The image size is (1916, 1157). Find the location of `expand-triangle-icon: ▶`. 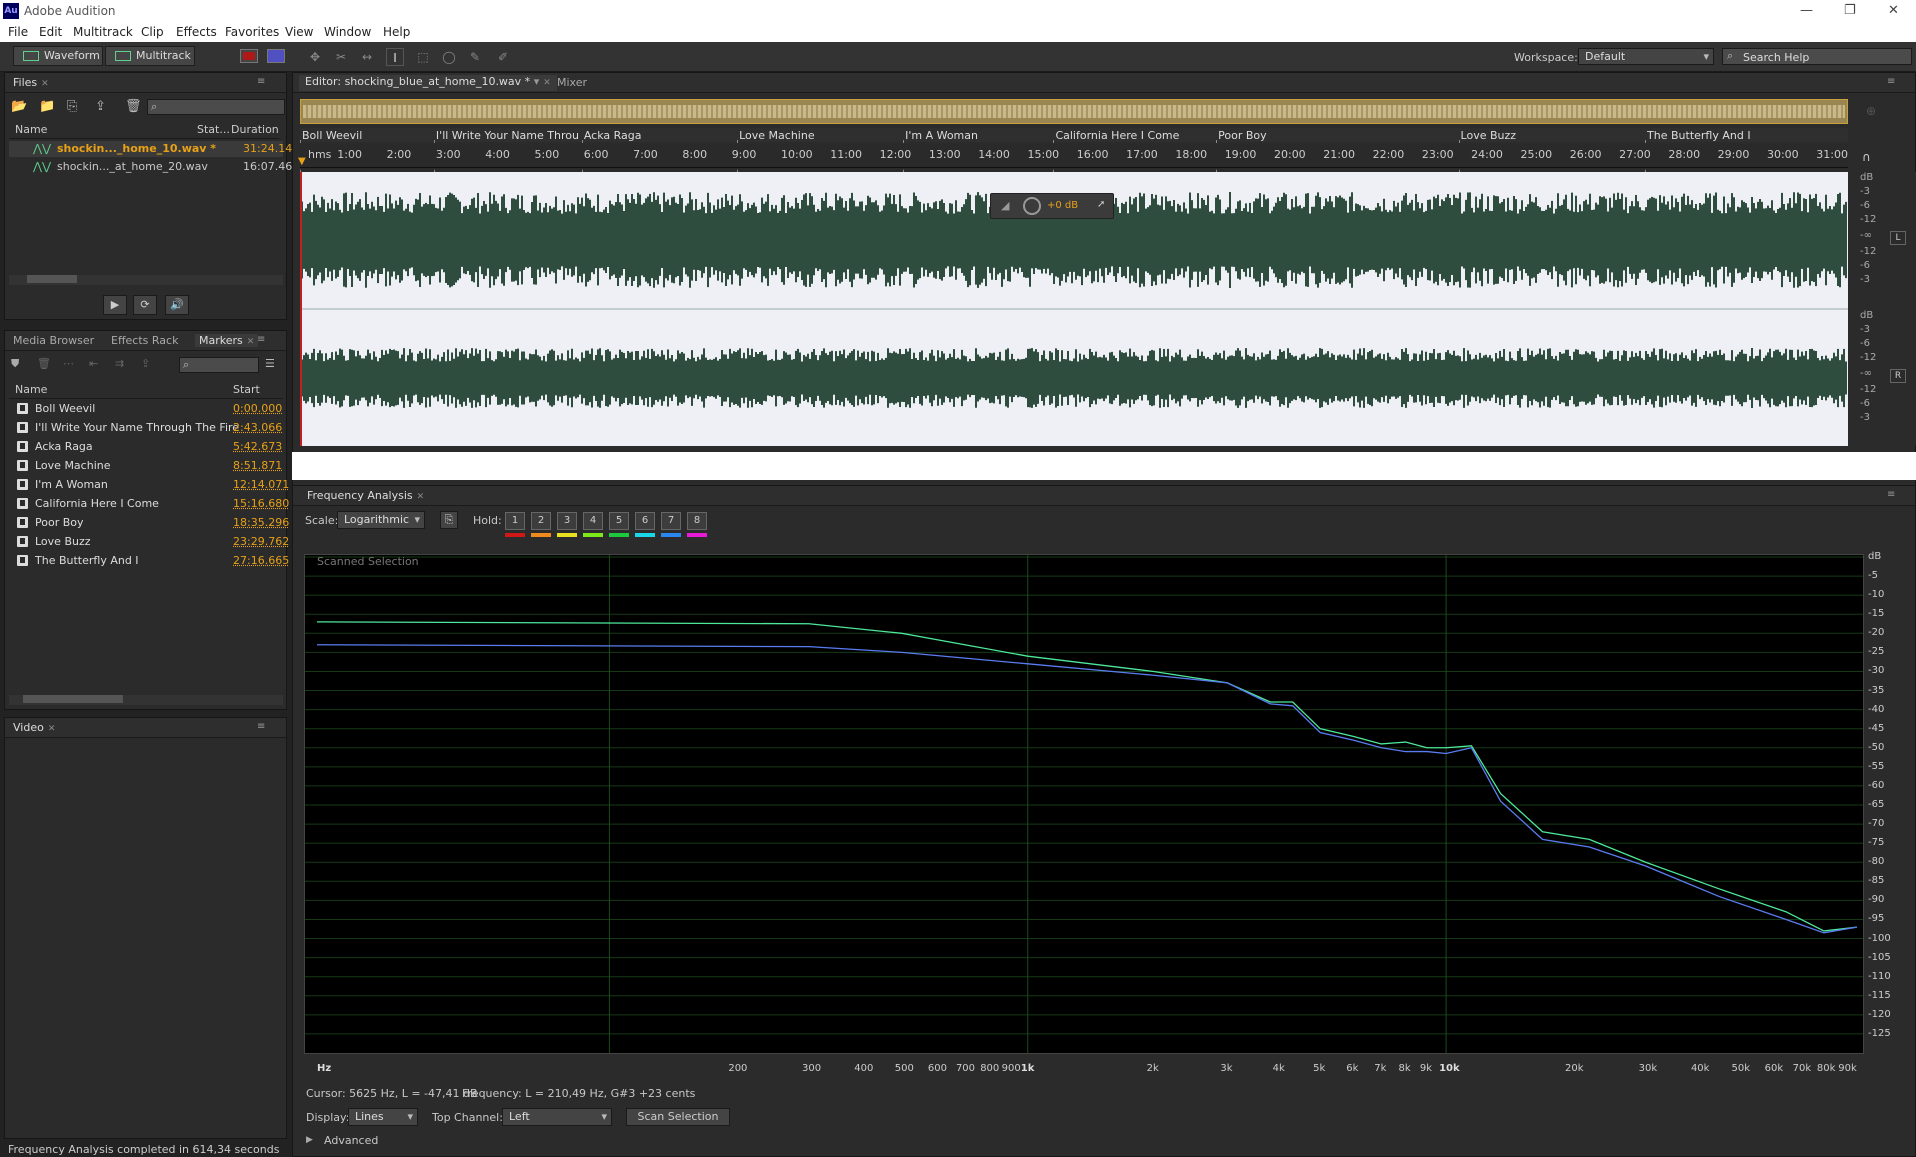

expand-triangle-icon: ▶ is located at coordinates (309, 1140).